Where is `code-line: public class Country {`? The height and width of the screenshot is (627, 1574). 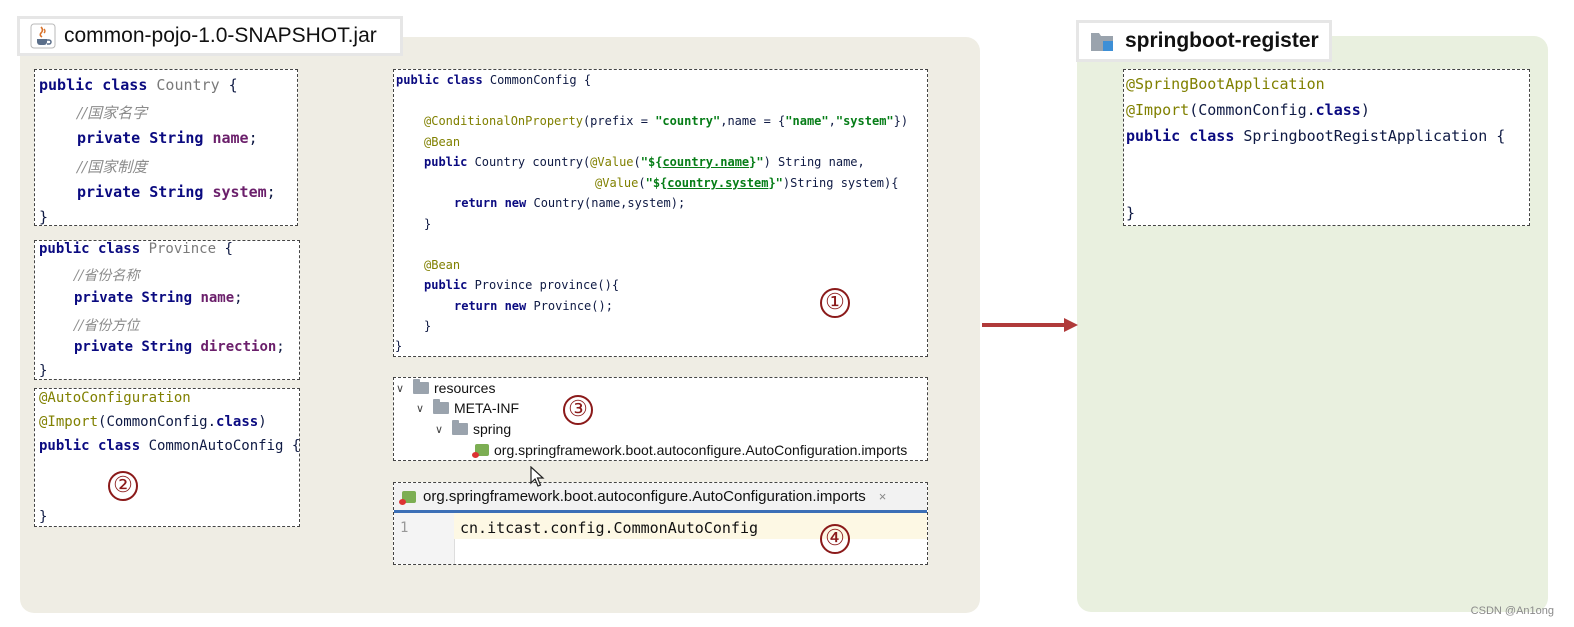 code-line: public class Country { is located at coordinates (138, 85).